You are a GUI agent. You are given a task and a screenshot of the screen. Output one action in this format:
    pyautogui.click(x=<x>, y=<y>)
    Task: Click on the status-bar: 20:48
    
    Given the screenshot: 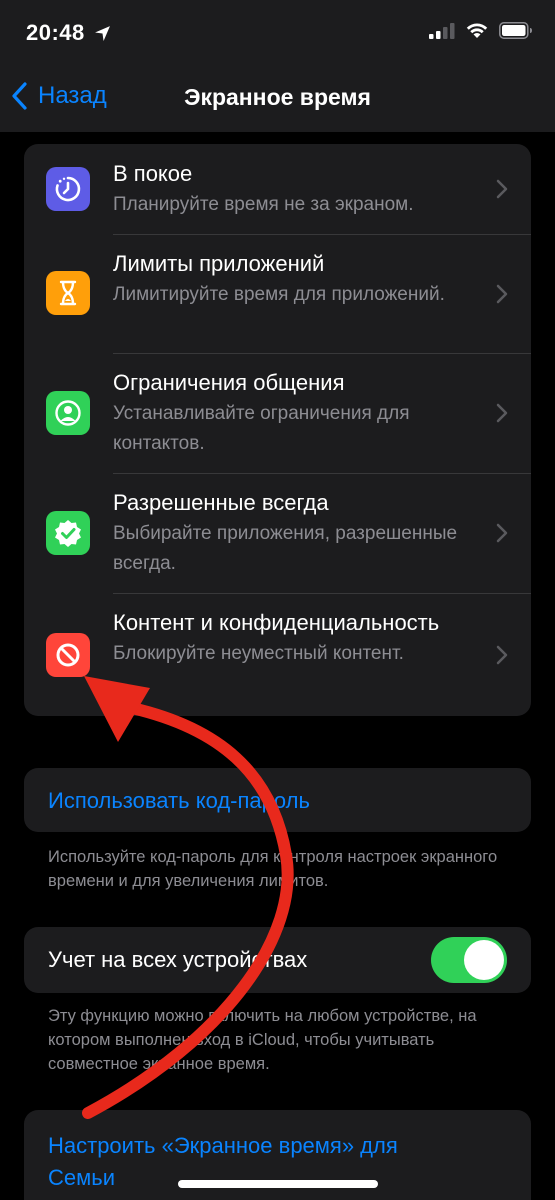 What is the action you would take?
    pyautogui.click(x=277, y=30)
    